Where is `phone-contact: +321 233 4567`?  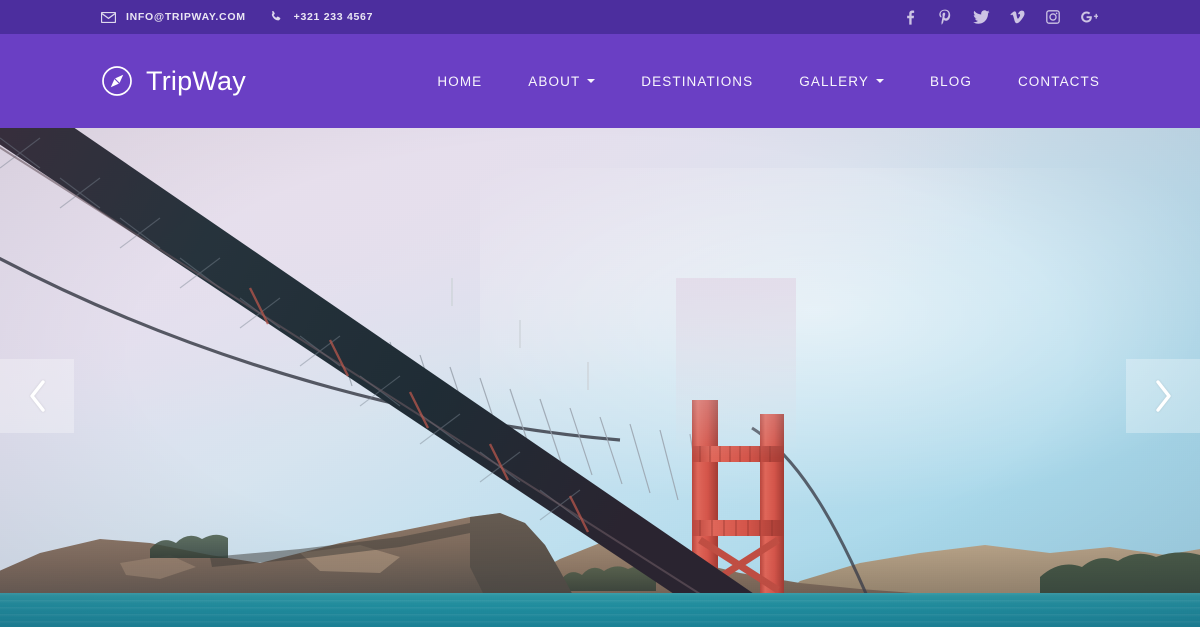 phone-contact: +321 233 4567 is located at coordinates (320, 17).